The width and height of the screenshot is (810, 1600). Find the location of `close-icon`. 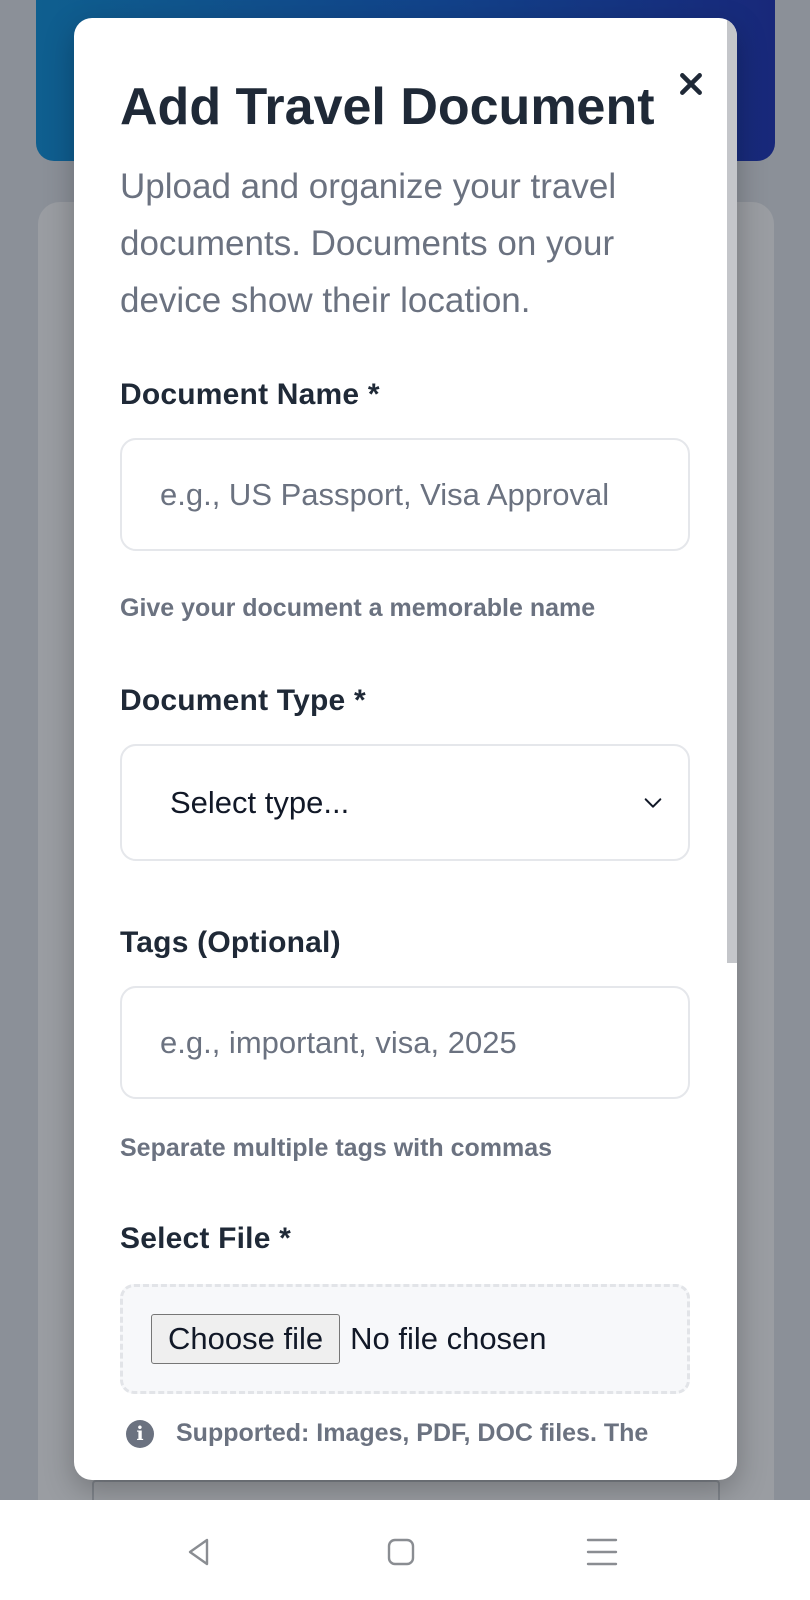

close-icon is located at coordinates (691, 84).